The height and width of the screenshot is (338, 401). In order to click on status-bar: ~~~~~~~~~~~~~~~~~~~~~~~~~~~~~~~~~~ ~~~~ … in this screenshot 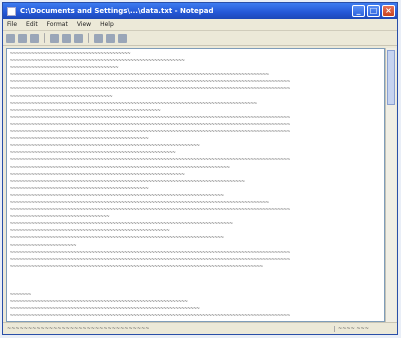, I will do `click(200, 328)`.